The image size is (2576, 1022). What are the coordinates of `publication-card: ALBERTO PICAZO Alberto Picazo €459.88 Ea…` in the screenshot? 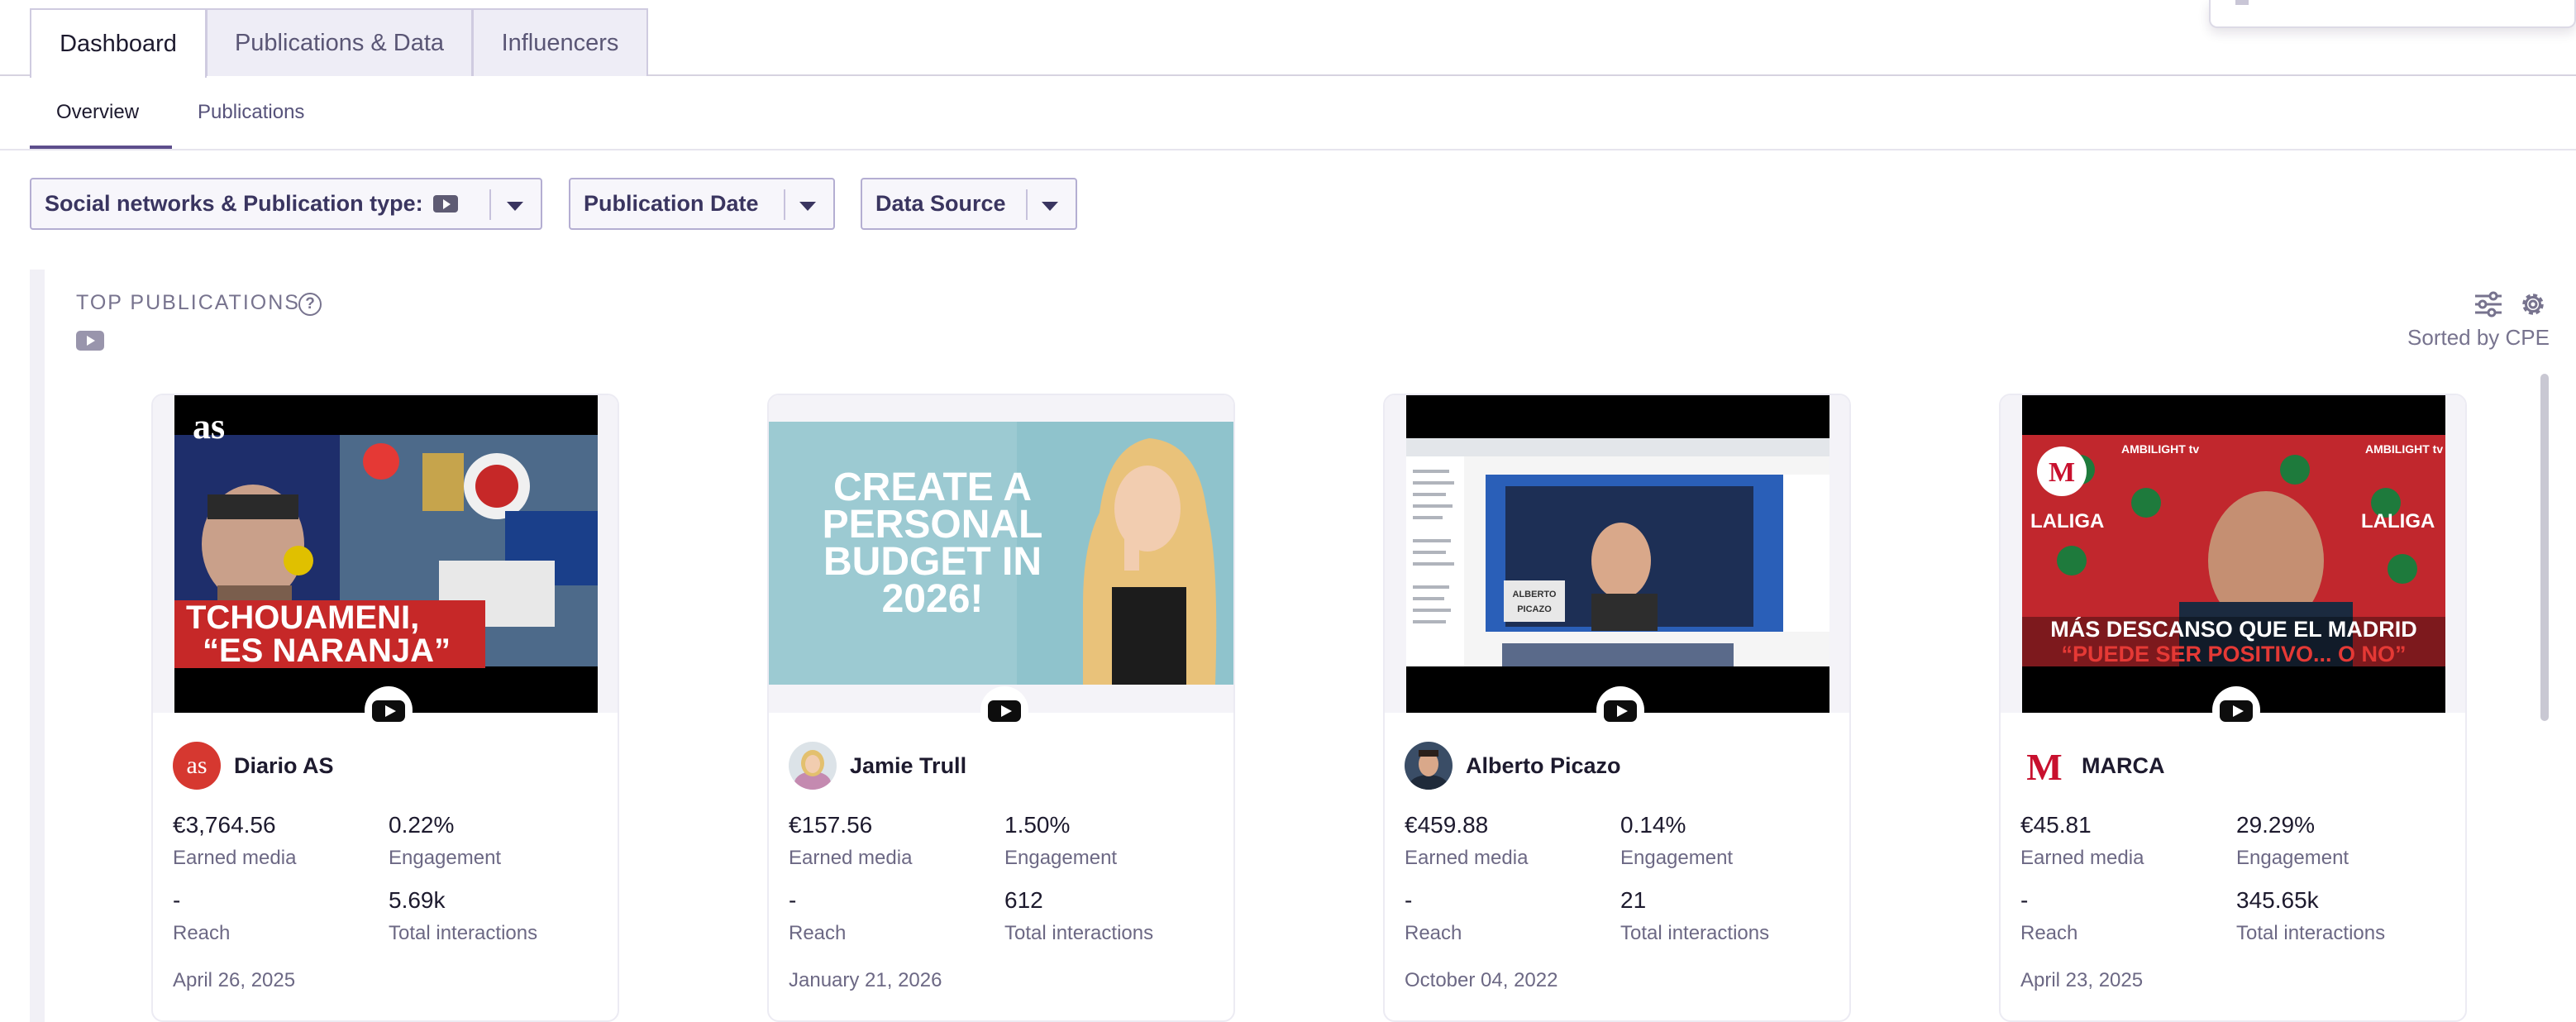 It's located at (1617, 708).